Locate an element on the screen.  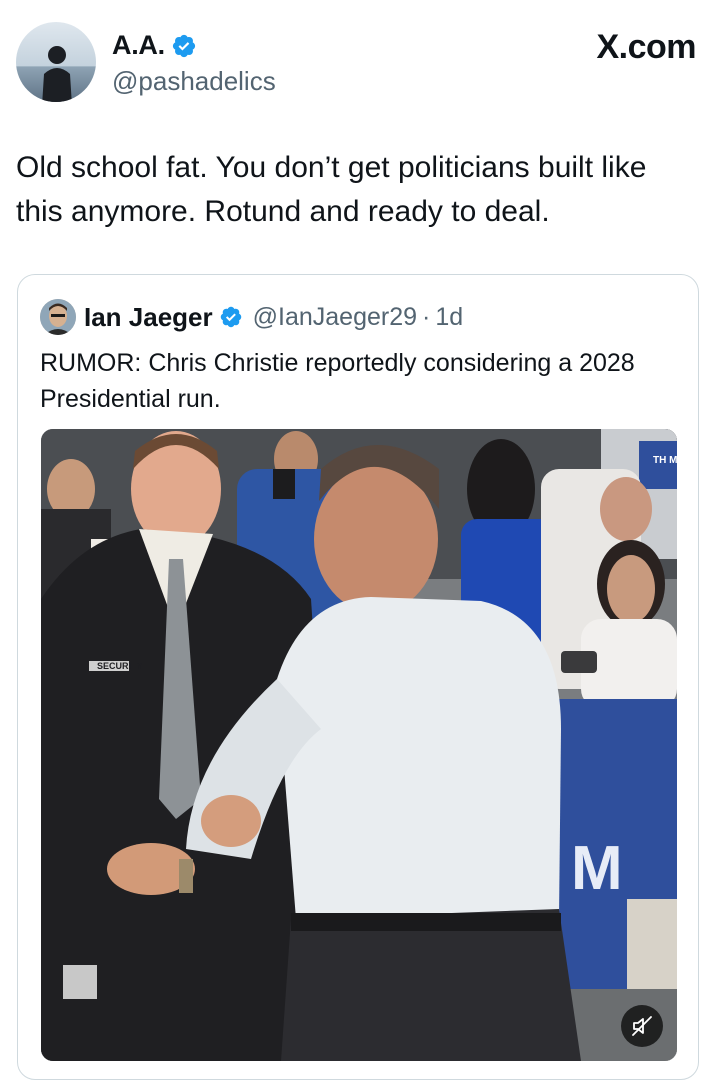
corner-sign-text-1: TH MOS is located at coordinates (665, 460).